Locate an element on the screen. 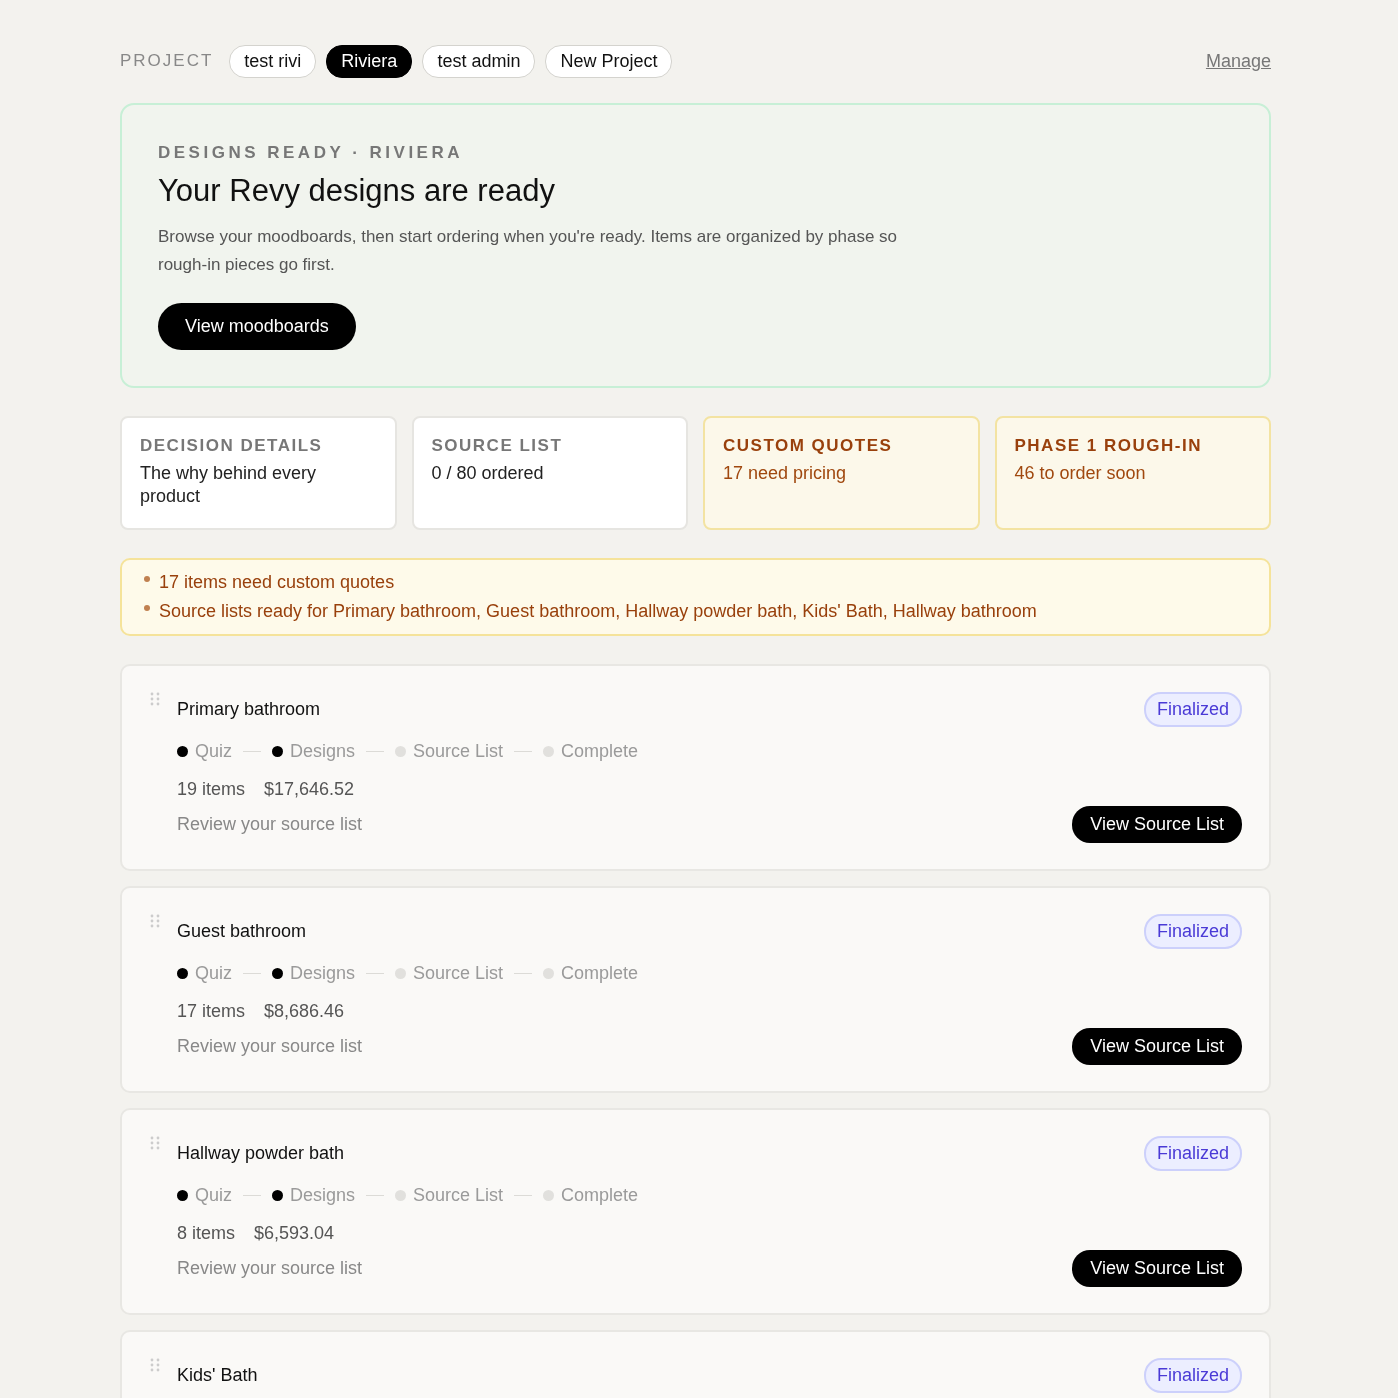  tile-text: The why behind every product is located at coordinates (229, 485).